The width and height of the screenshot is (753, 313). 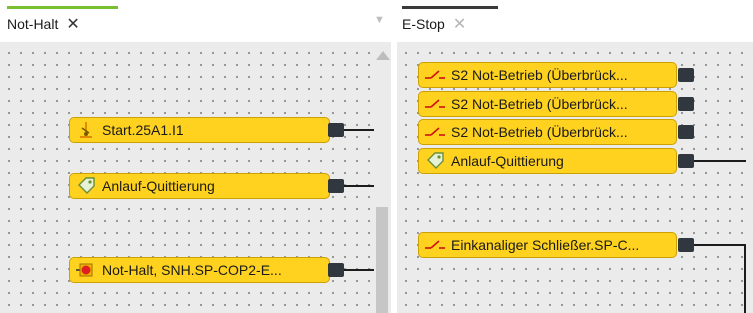 What do you see at coordinates (450, 24) in the screenshot?
I see `tab-e-stop: E-Stop ✕` at bounding box center [450, 24].